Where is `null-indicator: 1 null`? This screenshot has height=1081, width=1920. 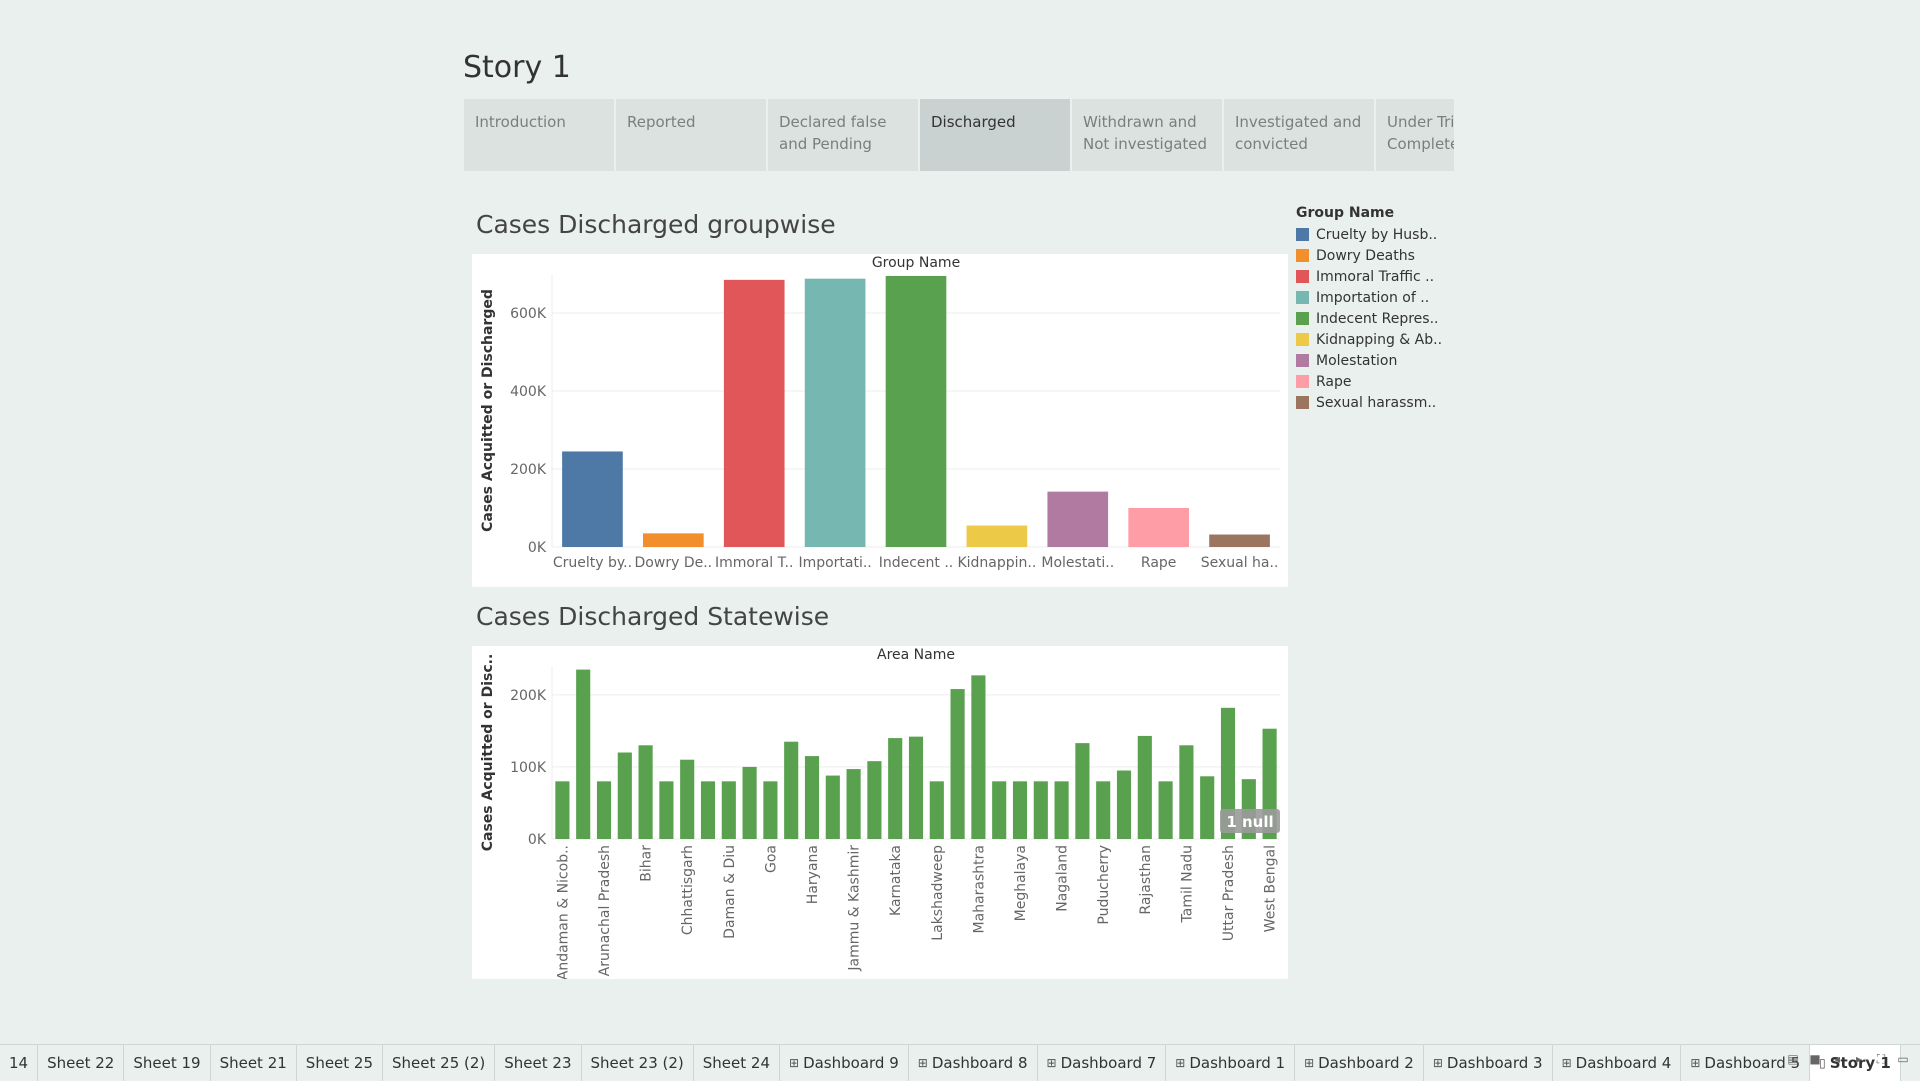 null-indicator: 1 null is located at coordinates (1250, 821).